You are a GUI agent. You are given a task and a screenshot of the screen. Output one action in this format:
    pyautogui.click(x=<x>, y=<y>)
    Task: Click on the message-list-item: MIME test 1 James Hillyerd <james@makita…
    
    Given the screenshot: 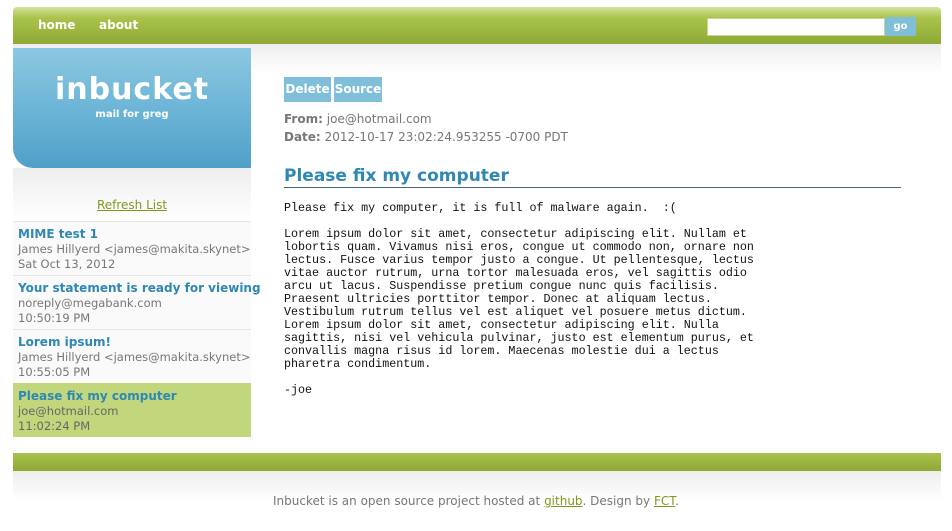 What is the action you would take?
    pyautogui.click(x=132, y=248)
    